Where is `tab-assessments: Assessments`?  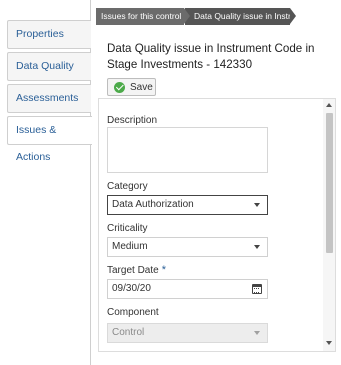
tab-assessments: Assessments is located at coordinates (49, 98).